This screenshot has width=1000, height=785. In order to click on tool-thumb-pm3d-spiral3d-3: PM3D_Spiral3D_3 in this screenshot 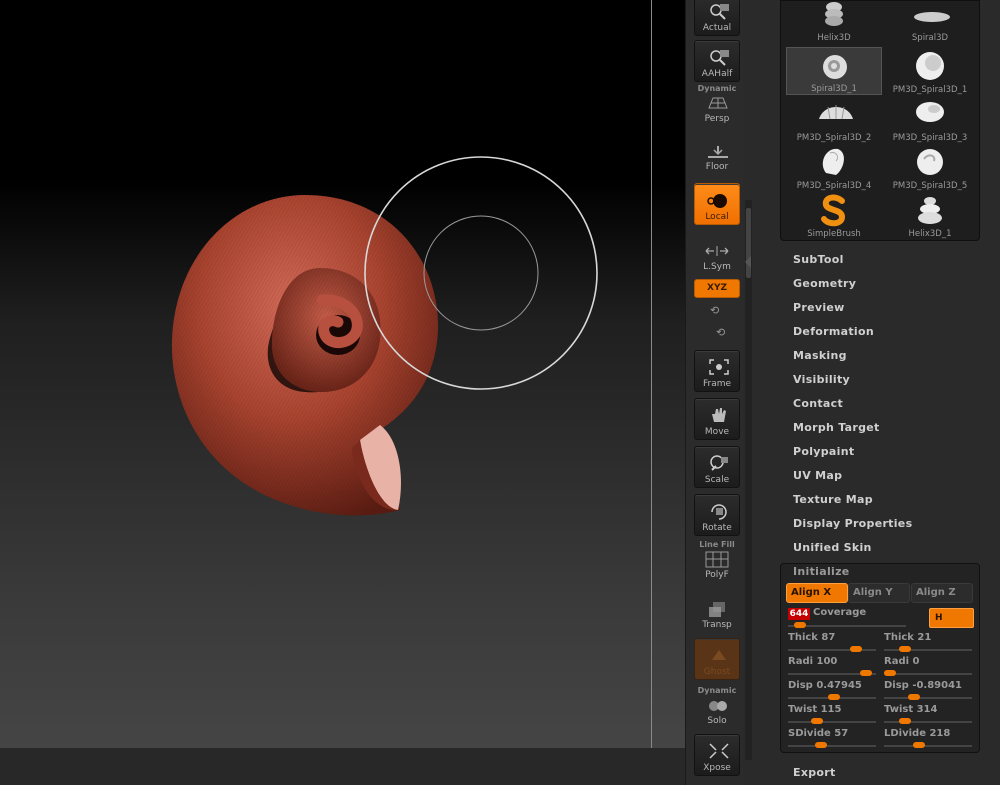, I will do `click(930, 119)`.